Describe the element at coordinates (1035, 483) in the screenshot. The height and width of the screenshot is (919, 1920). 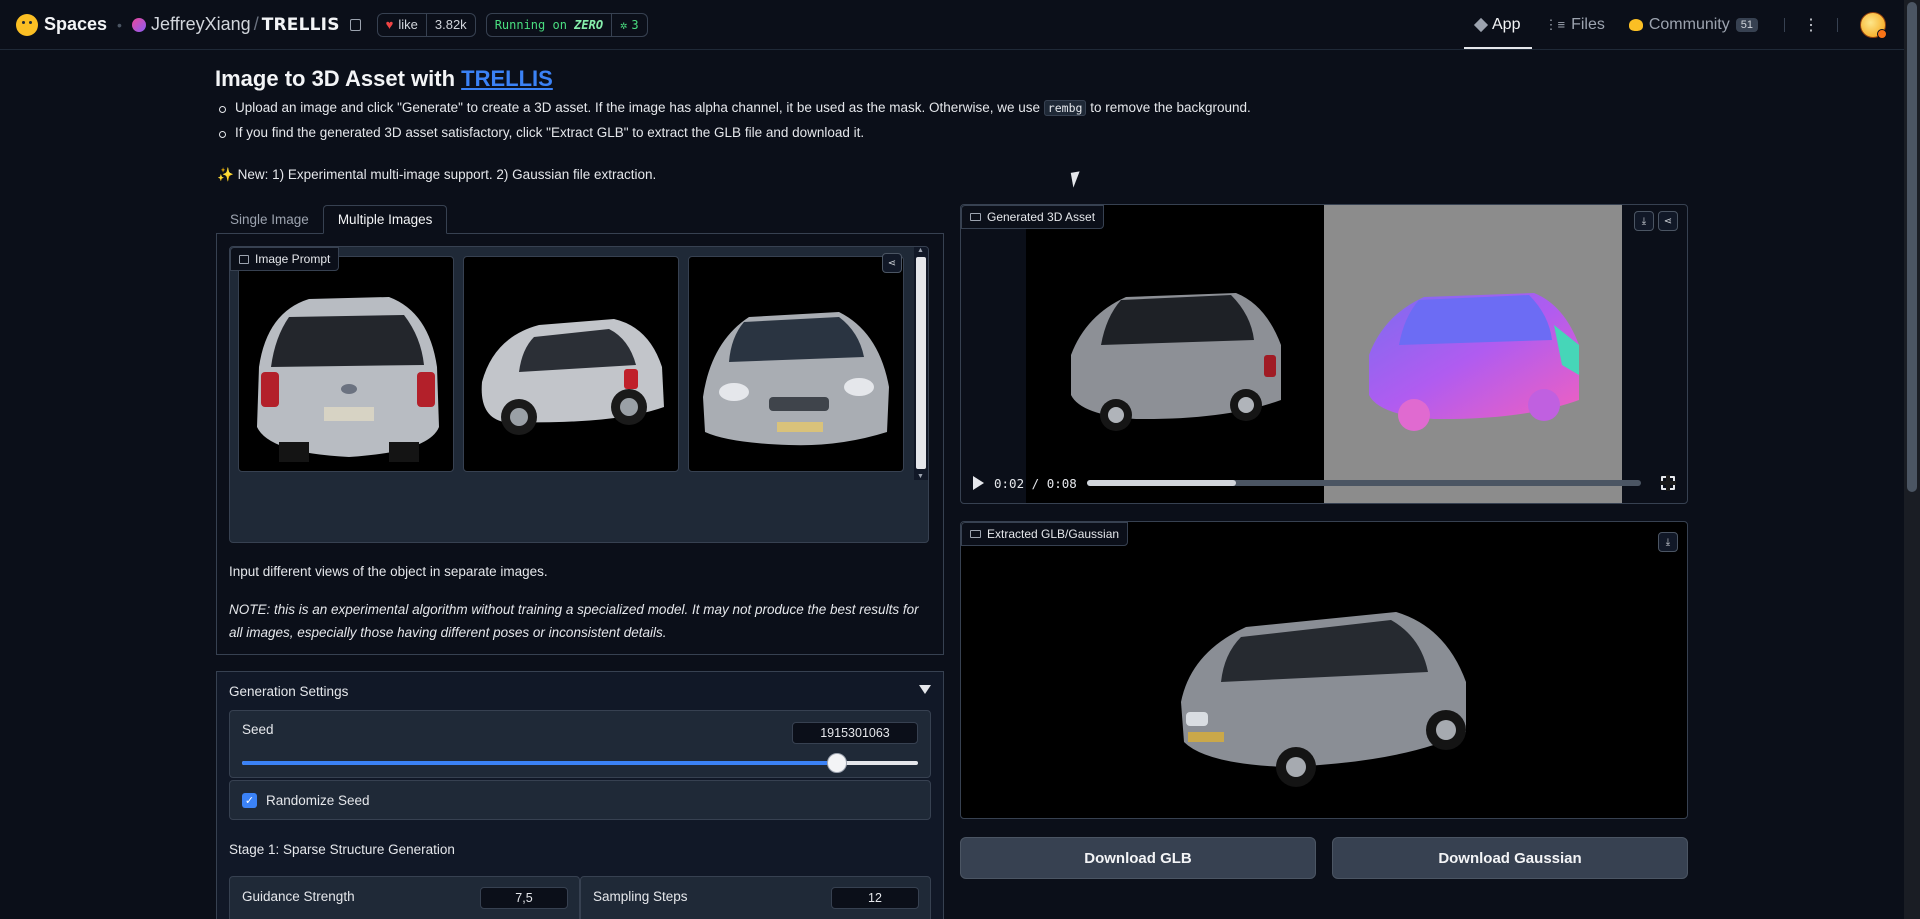
I see `video-time: 0:02 / 0:08` at that location.